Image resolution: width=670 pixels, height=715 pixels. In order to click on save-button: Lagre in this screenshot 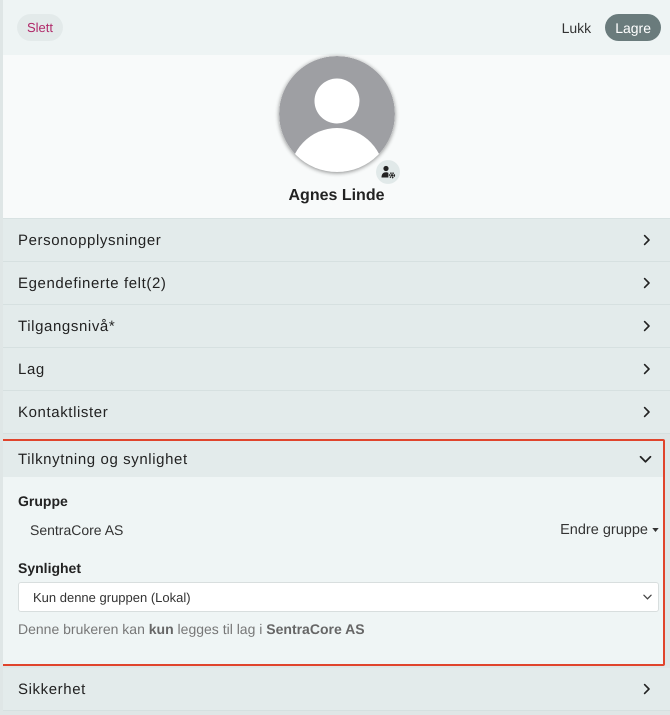, I will do `click(633, 27)`.